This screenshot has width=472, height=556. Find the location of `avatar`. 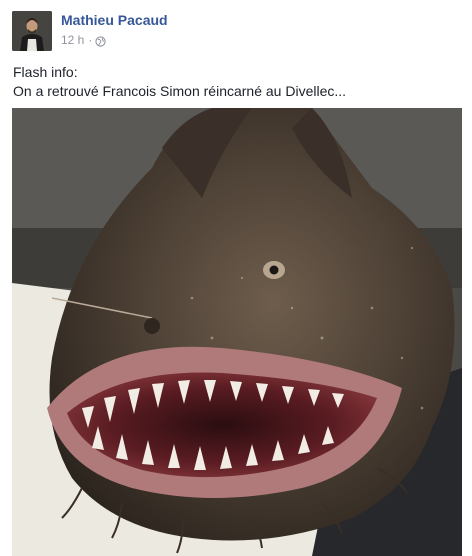

avatar is located at coordinates (32, 31).